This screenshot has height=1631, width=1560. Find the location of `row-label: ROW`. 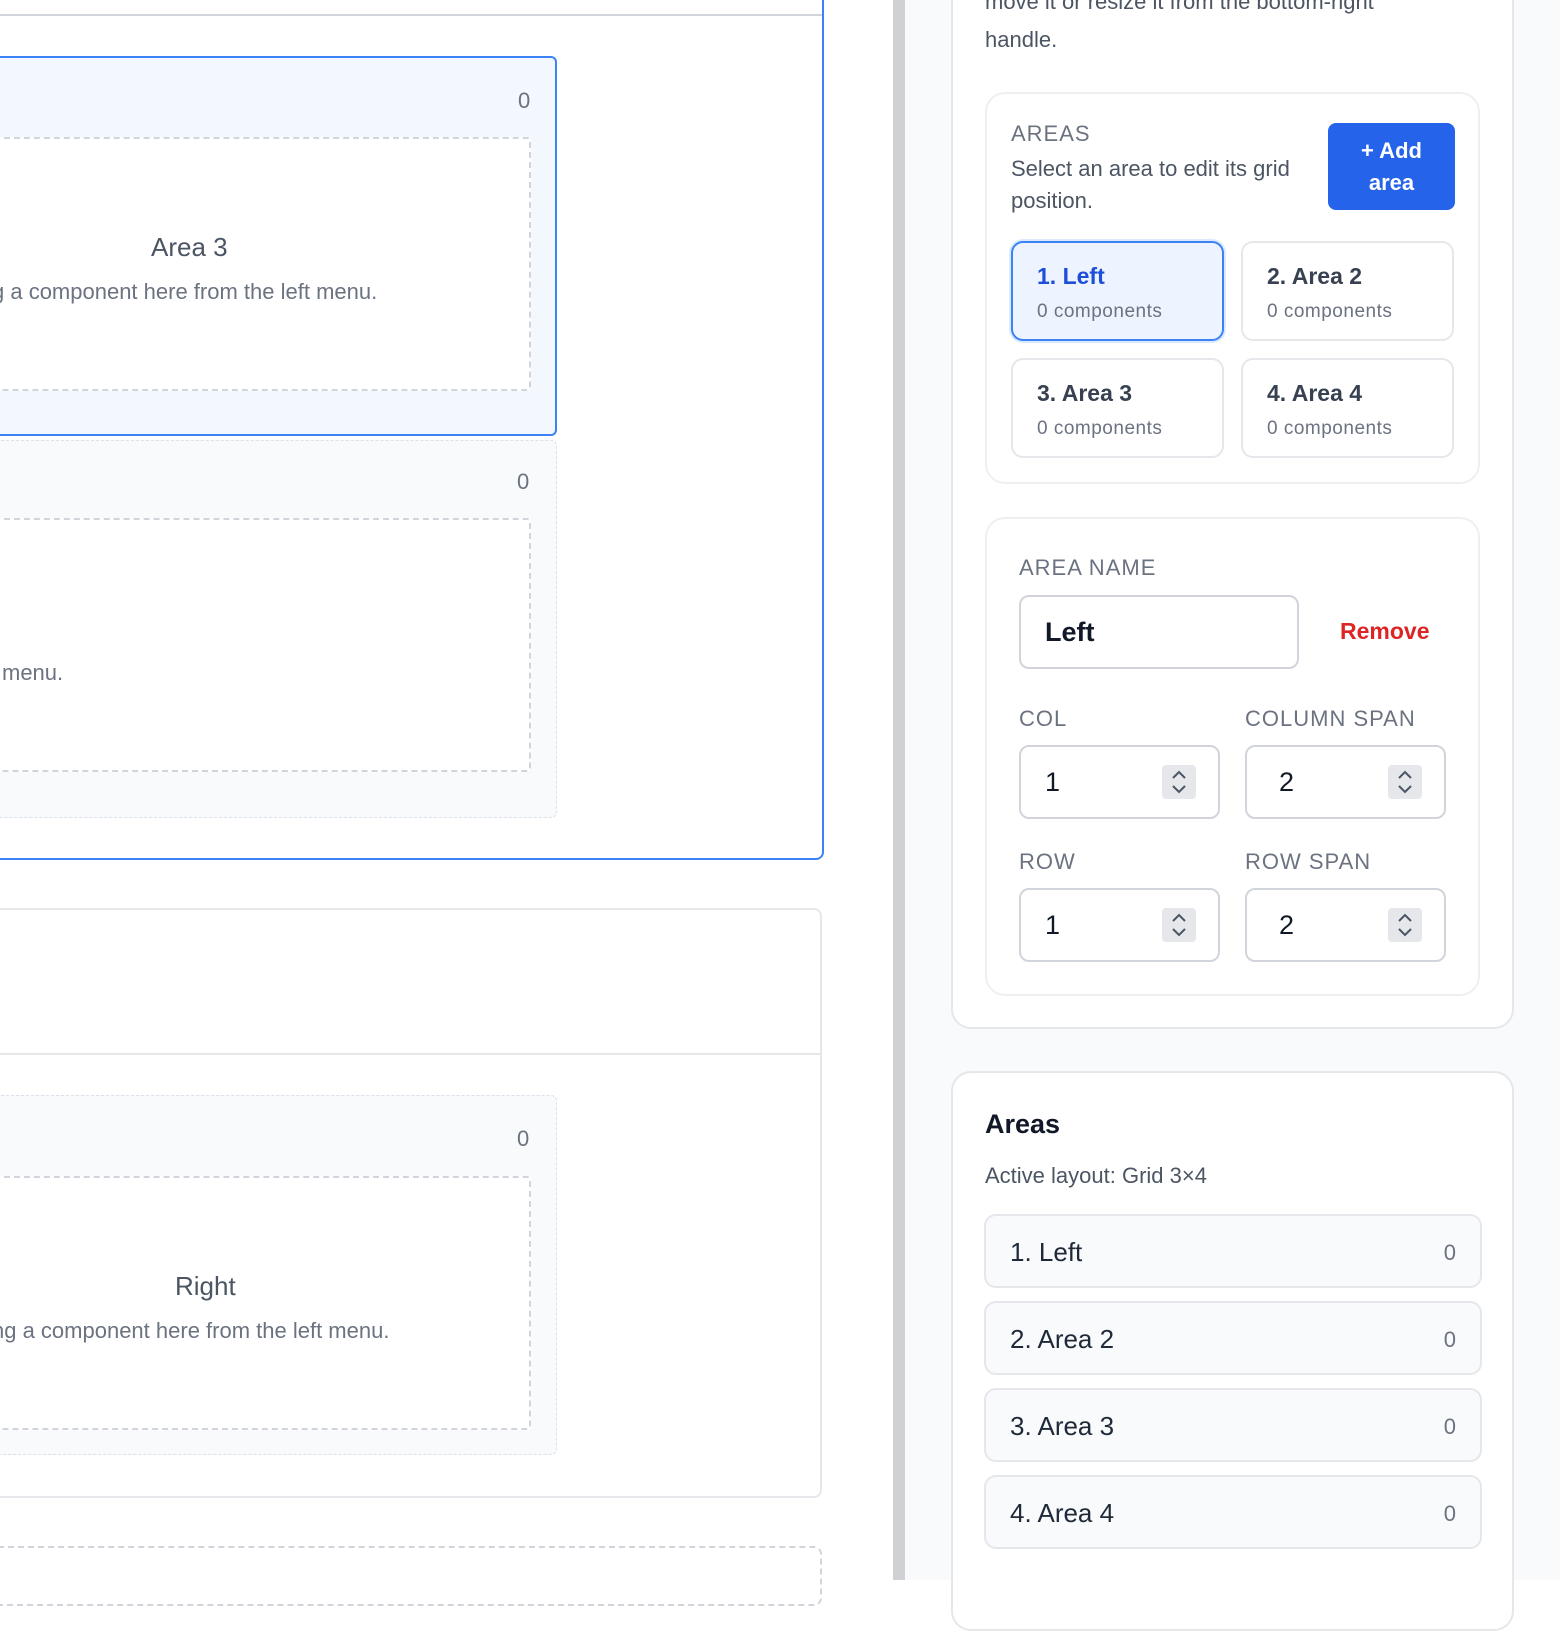

row-label: ROW is located at coordinates (1047, 861).